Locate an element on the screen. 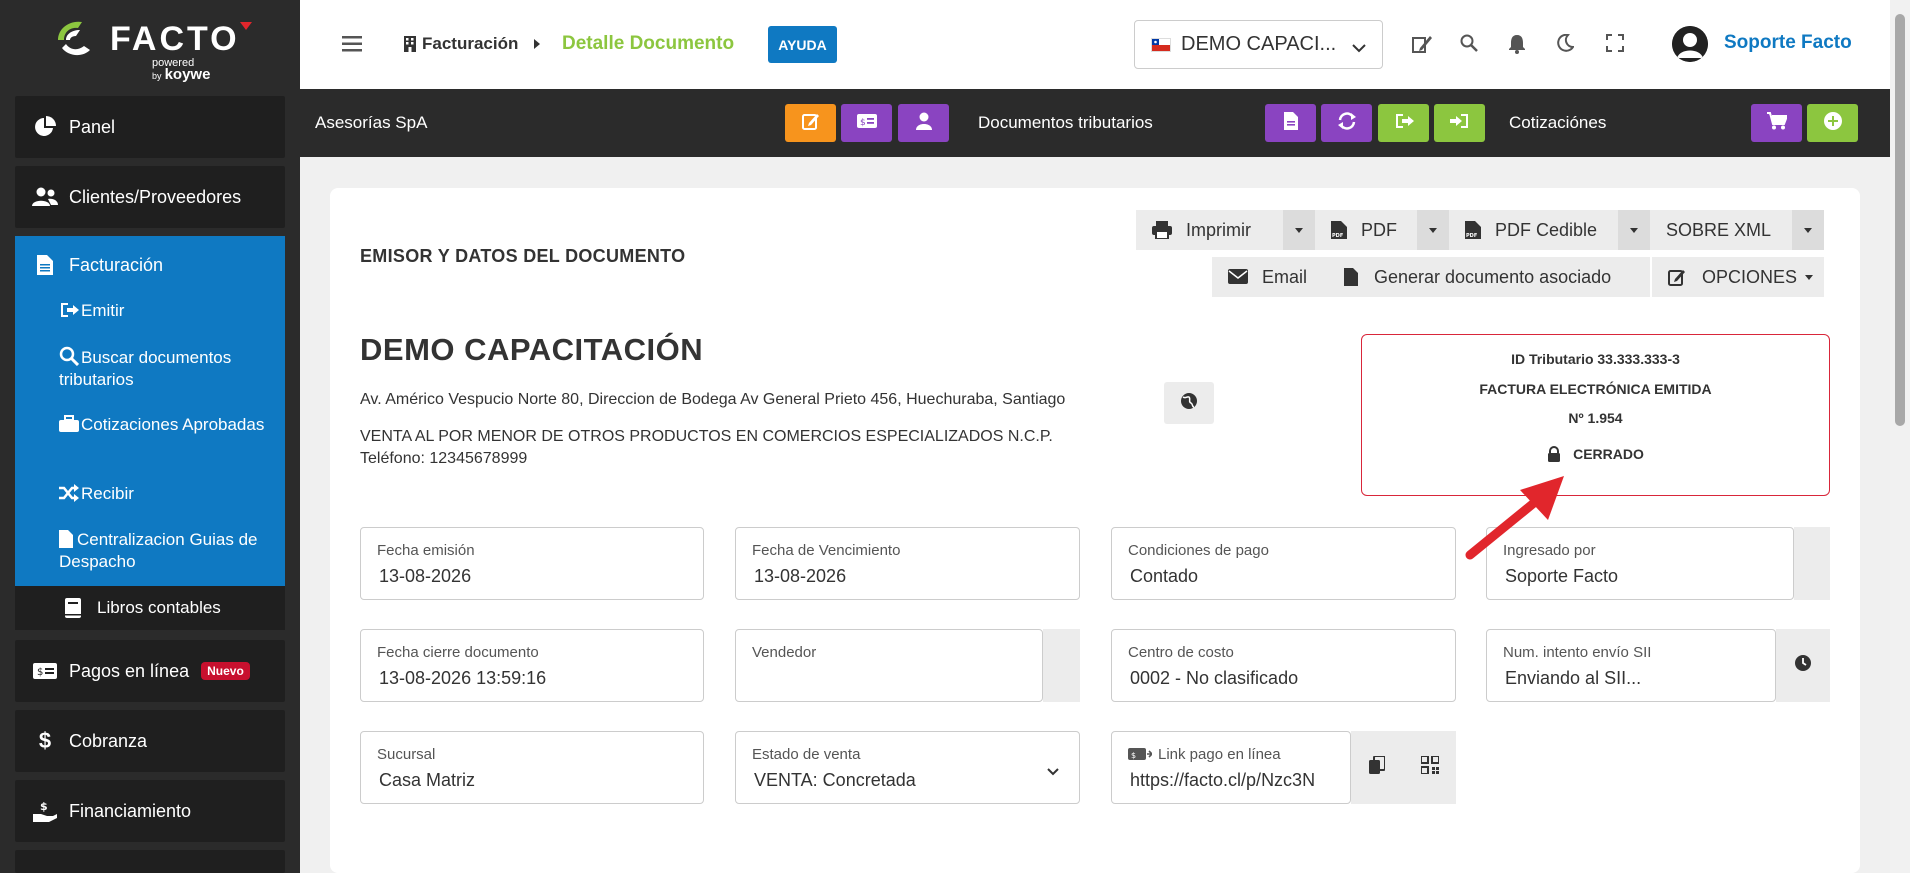 The image size is (1910, 873). field-label: Fecha cierre documento is located at coordinates (458, 652).